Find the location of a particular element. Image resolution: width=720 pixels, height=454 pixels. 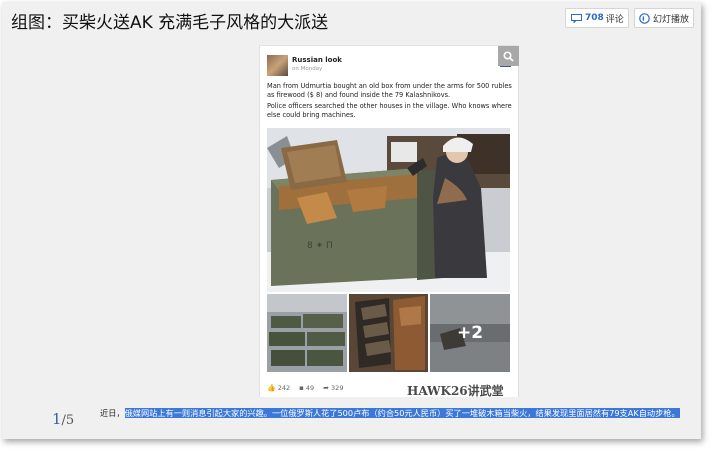

like-icon: 👍 is located at coordinates (271, 388).